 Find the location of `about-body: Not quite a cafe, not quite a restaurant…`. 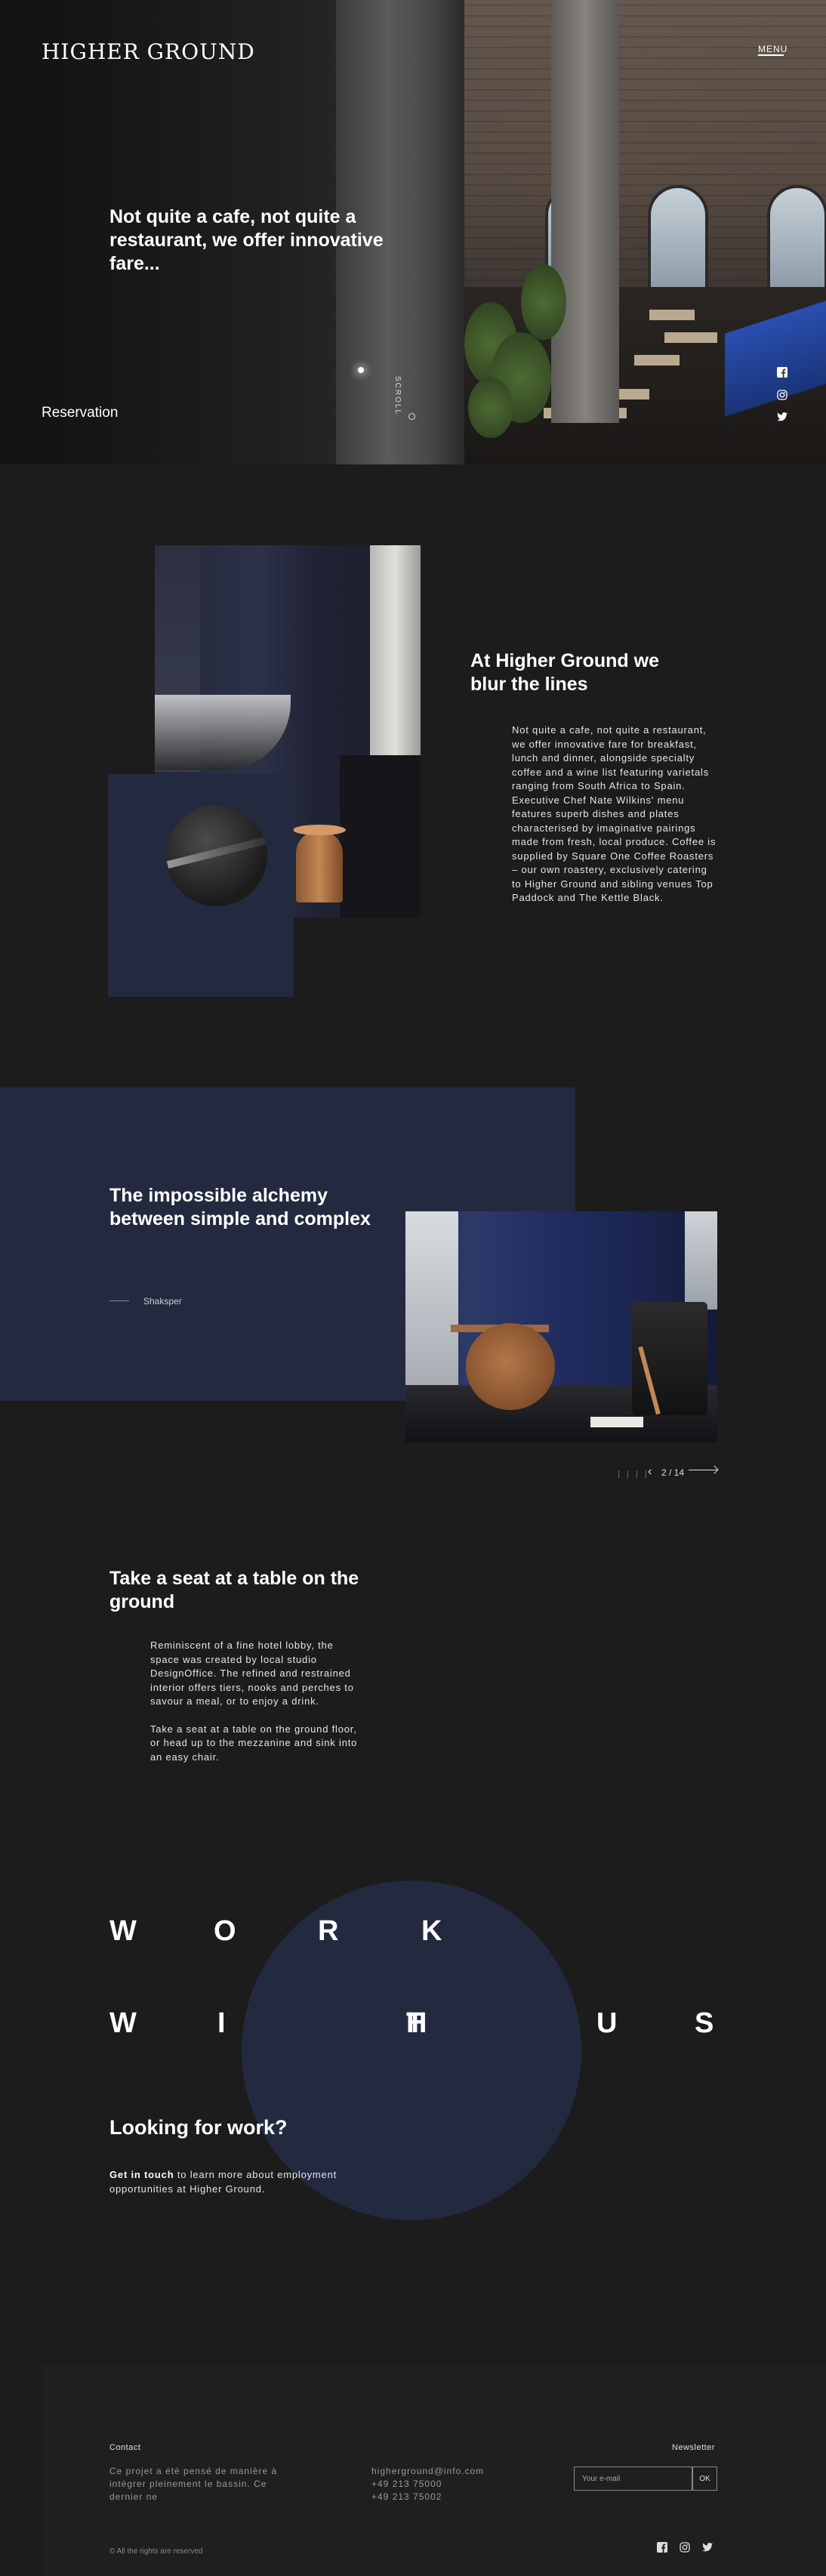

about-body: Not quite a cafe, not quite a restaurant… is located at coordinates (614, 813).